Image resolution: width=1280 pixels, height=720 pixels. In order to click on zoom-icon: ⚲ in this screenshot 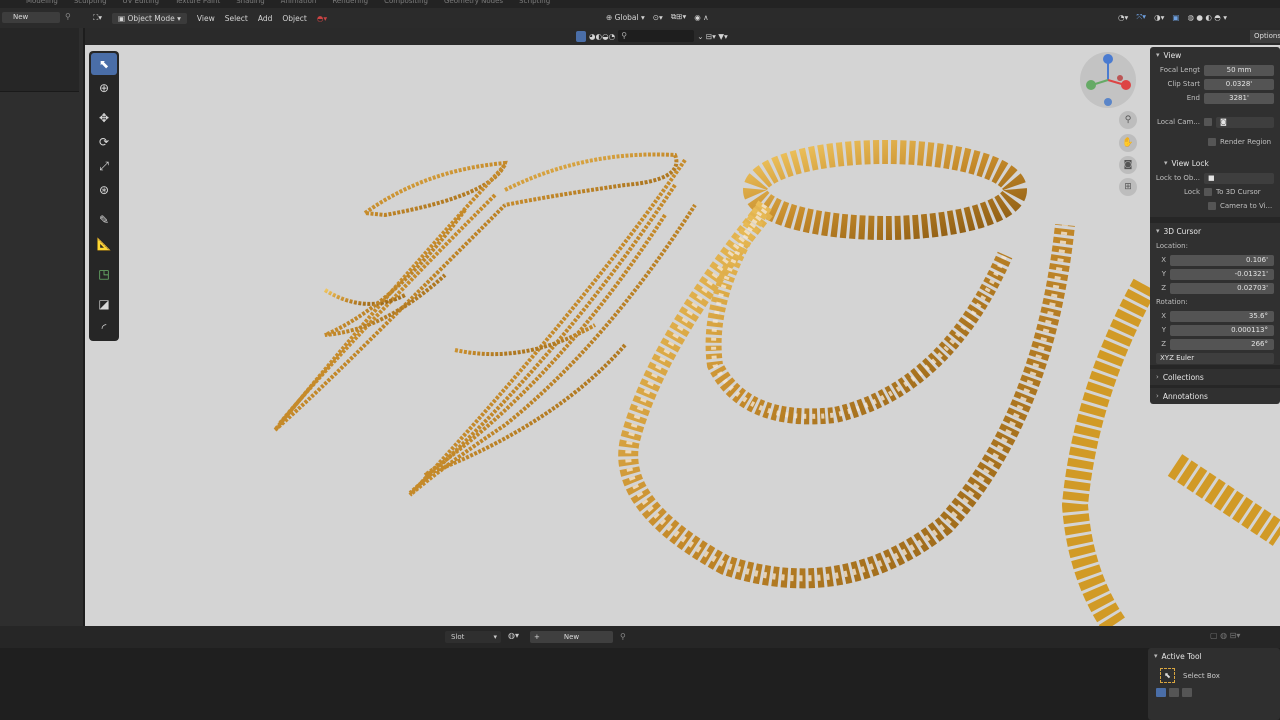, I will do `click(1128, 120)`.